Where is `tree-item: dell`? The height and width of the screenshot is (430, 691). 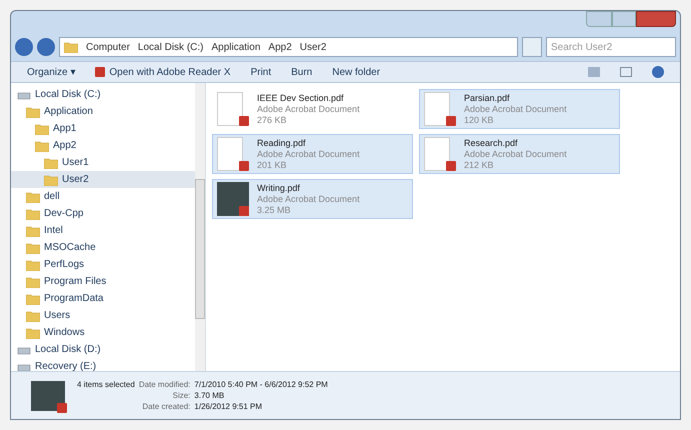
tree-item: dell is located at coordinates (103, 196).